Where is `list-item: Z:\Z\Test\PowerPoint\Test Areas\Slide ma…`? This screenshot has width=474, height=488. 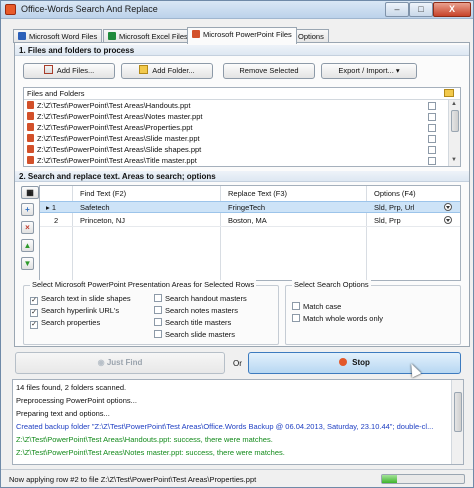
list-item: Z:\Z\Test\PowerPoint\Test Areas\Slide ma… is located at coordinates (231, 139).